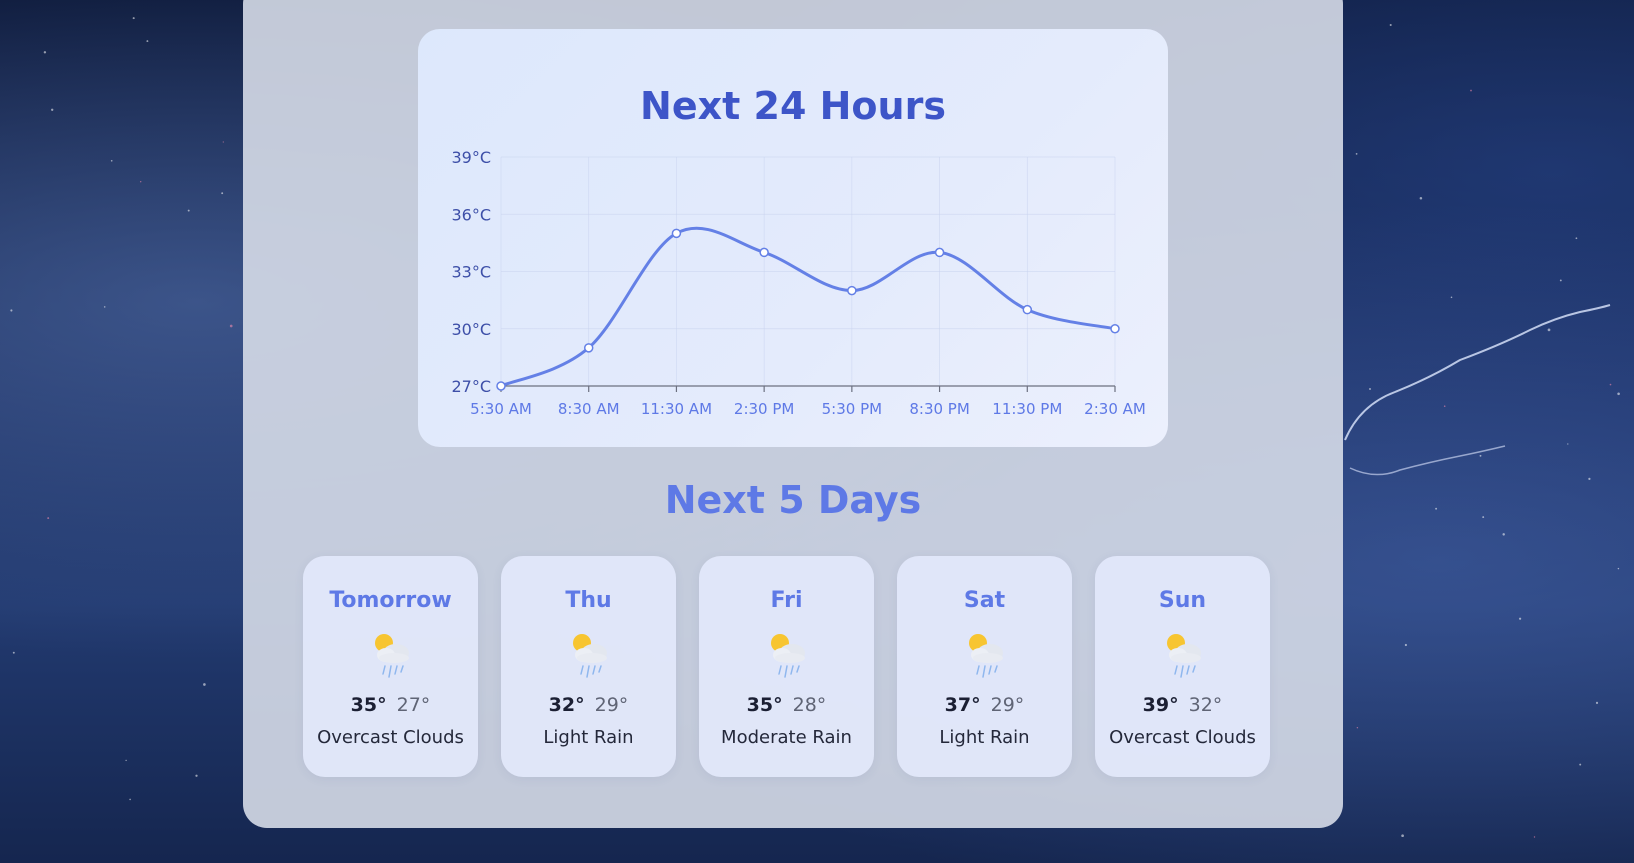 Image resolution: width=1634 pixels, height=863 pixels. What do you see at coordinates (471, 214) in the screenshot?
I see `y-tick-label: 36°C` at bounding box center [471, 214].